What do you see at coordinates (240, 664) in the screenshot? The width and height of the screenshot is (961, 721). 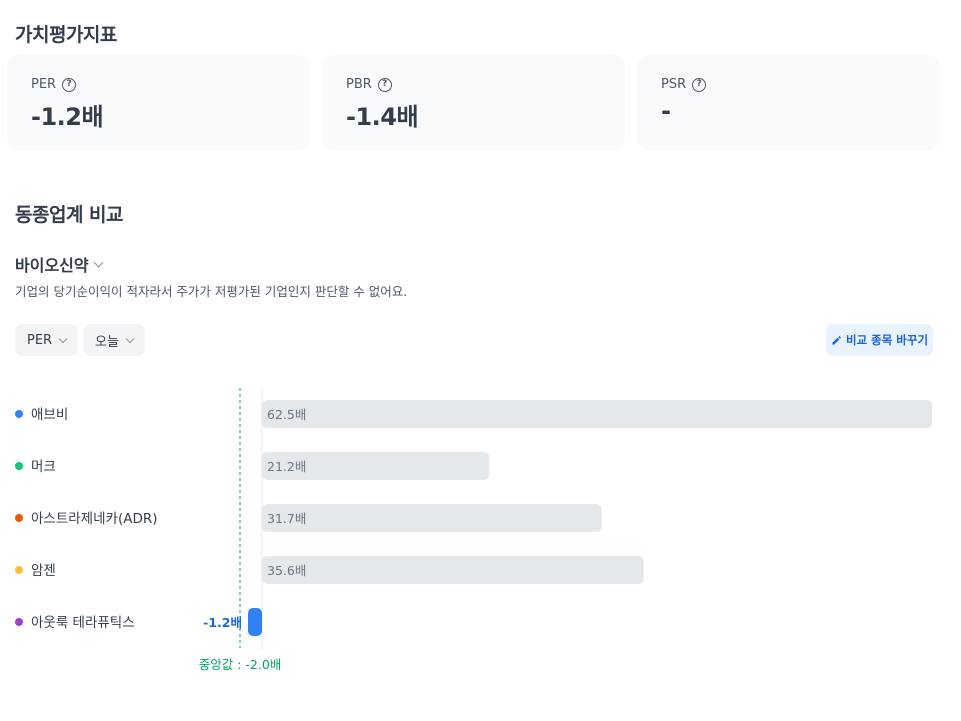 I see `median-label: 중앙값 : -2.0배` at bounding box center [240, 664].